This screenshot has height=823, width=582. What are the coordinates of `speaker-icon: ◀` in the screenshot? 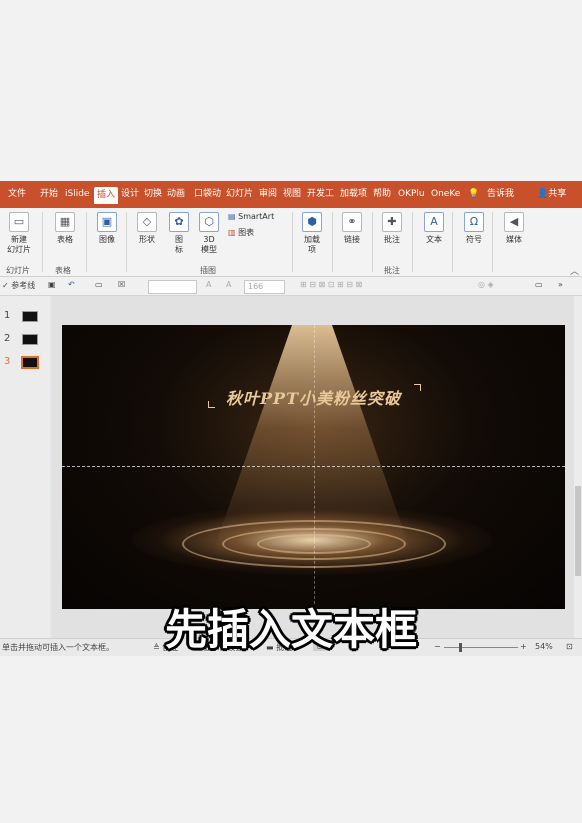 It's located at (514, 222).